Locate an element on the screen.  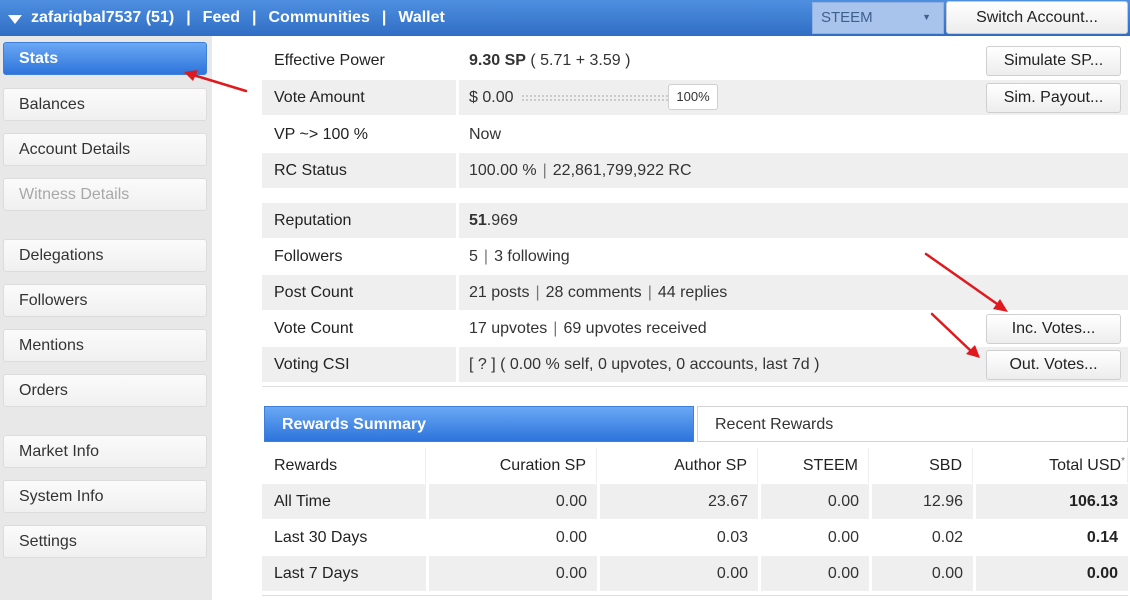
following-count: 3 following is located at coordinates (532, 256).